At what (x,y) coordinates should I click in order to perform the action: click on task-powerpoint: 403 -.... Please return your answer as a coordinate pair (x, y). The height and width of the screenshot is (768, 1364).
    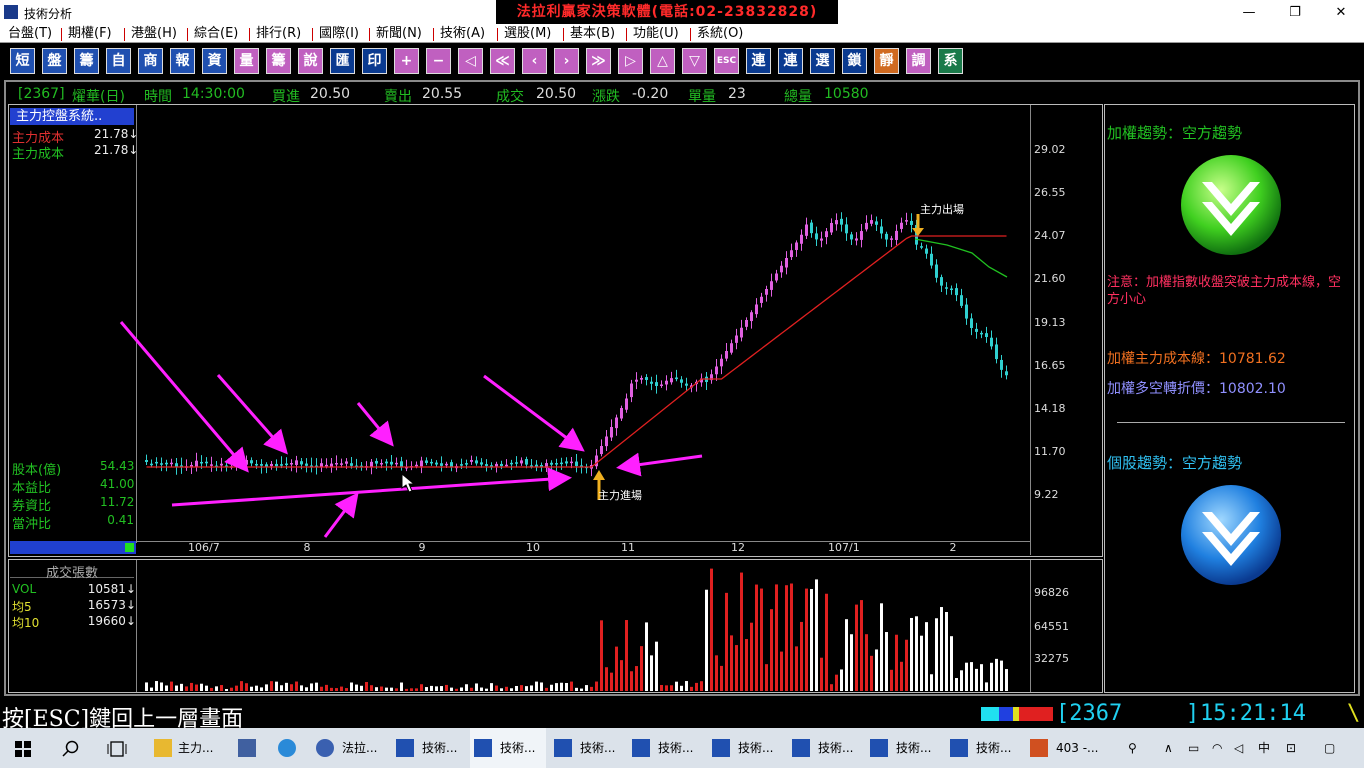
    Looking at the image, I should click on (1064, 748).